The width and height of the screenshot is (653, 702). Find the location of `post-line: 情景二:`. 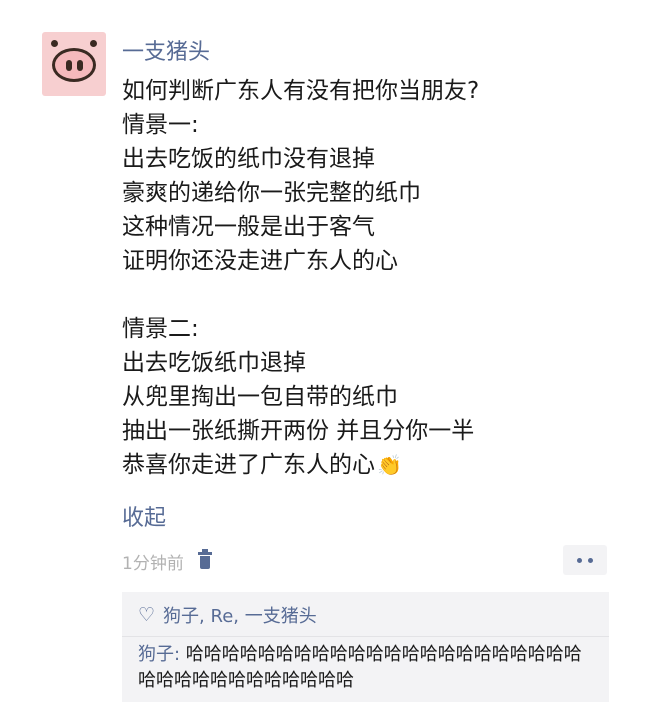

post-line: 情景二: is located at coordinates (160, 329).